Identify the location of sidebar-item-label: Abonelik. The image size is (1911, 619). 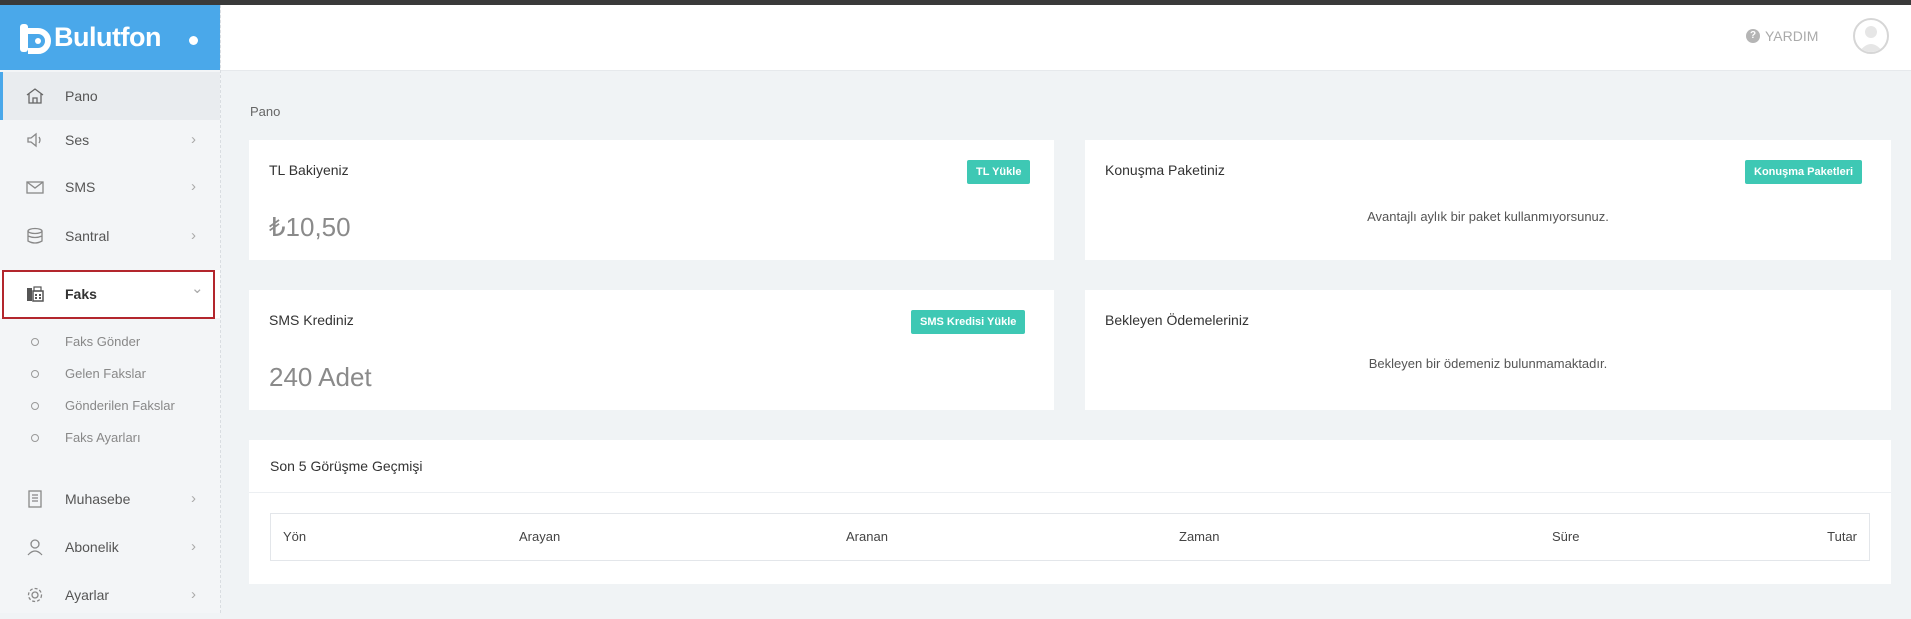
(92, 547).